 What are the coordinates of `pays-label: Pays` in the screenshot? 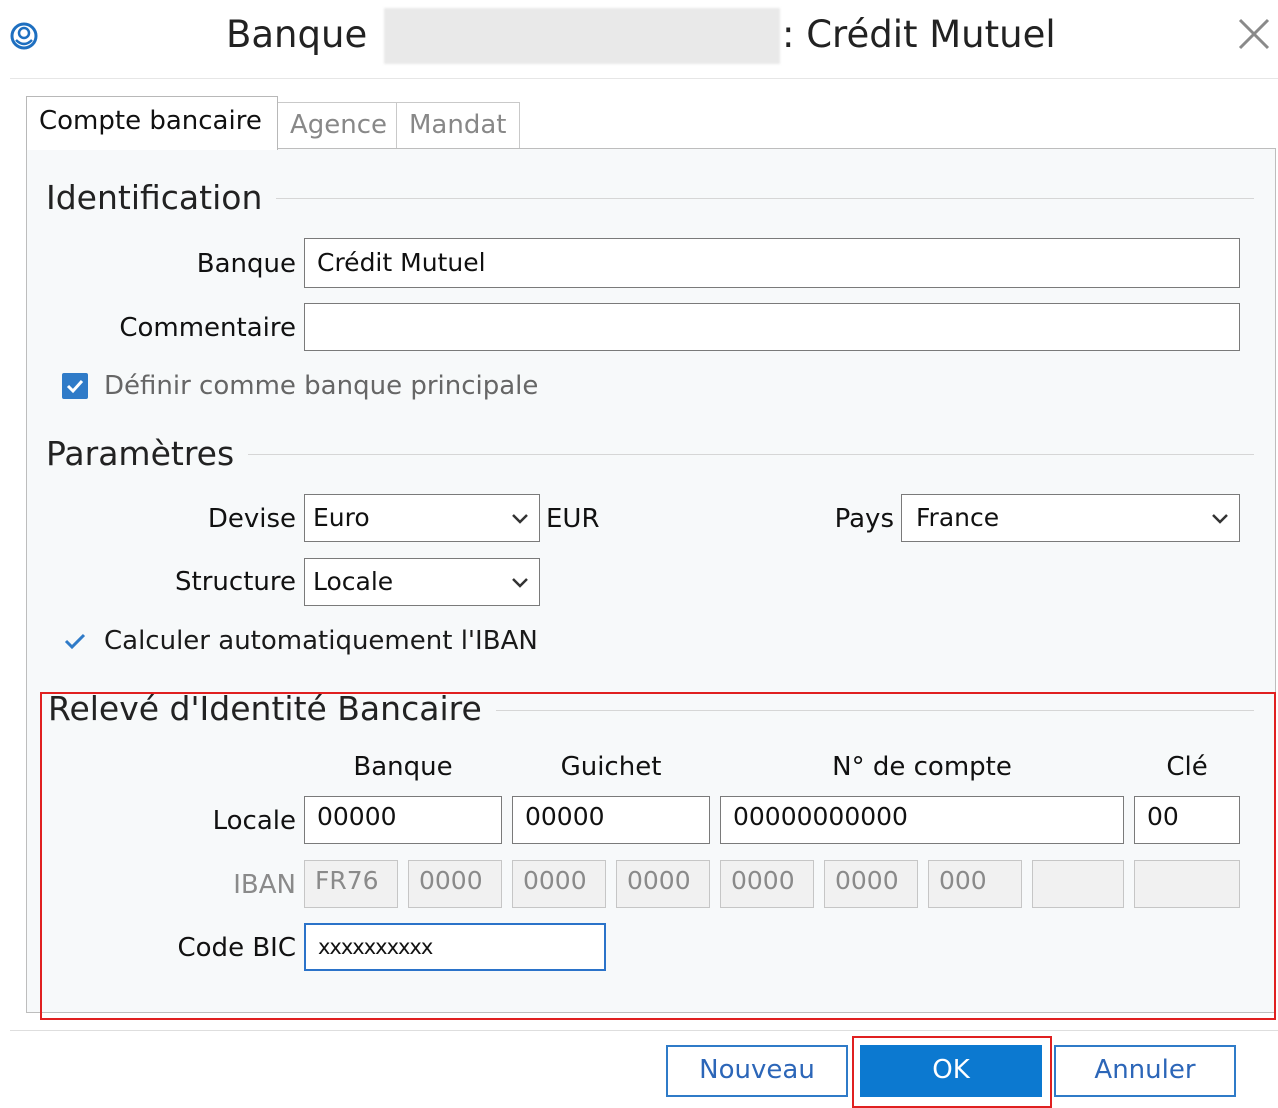 It's located at (864, 519).